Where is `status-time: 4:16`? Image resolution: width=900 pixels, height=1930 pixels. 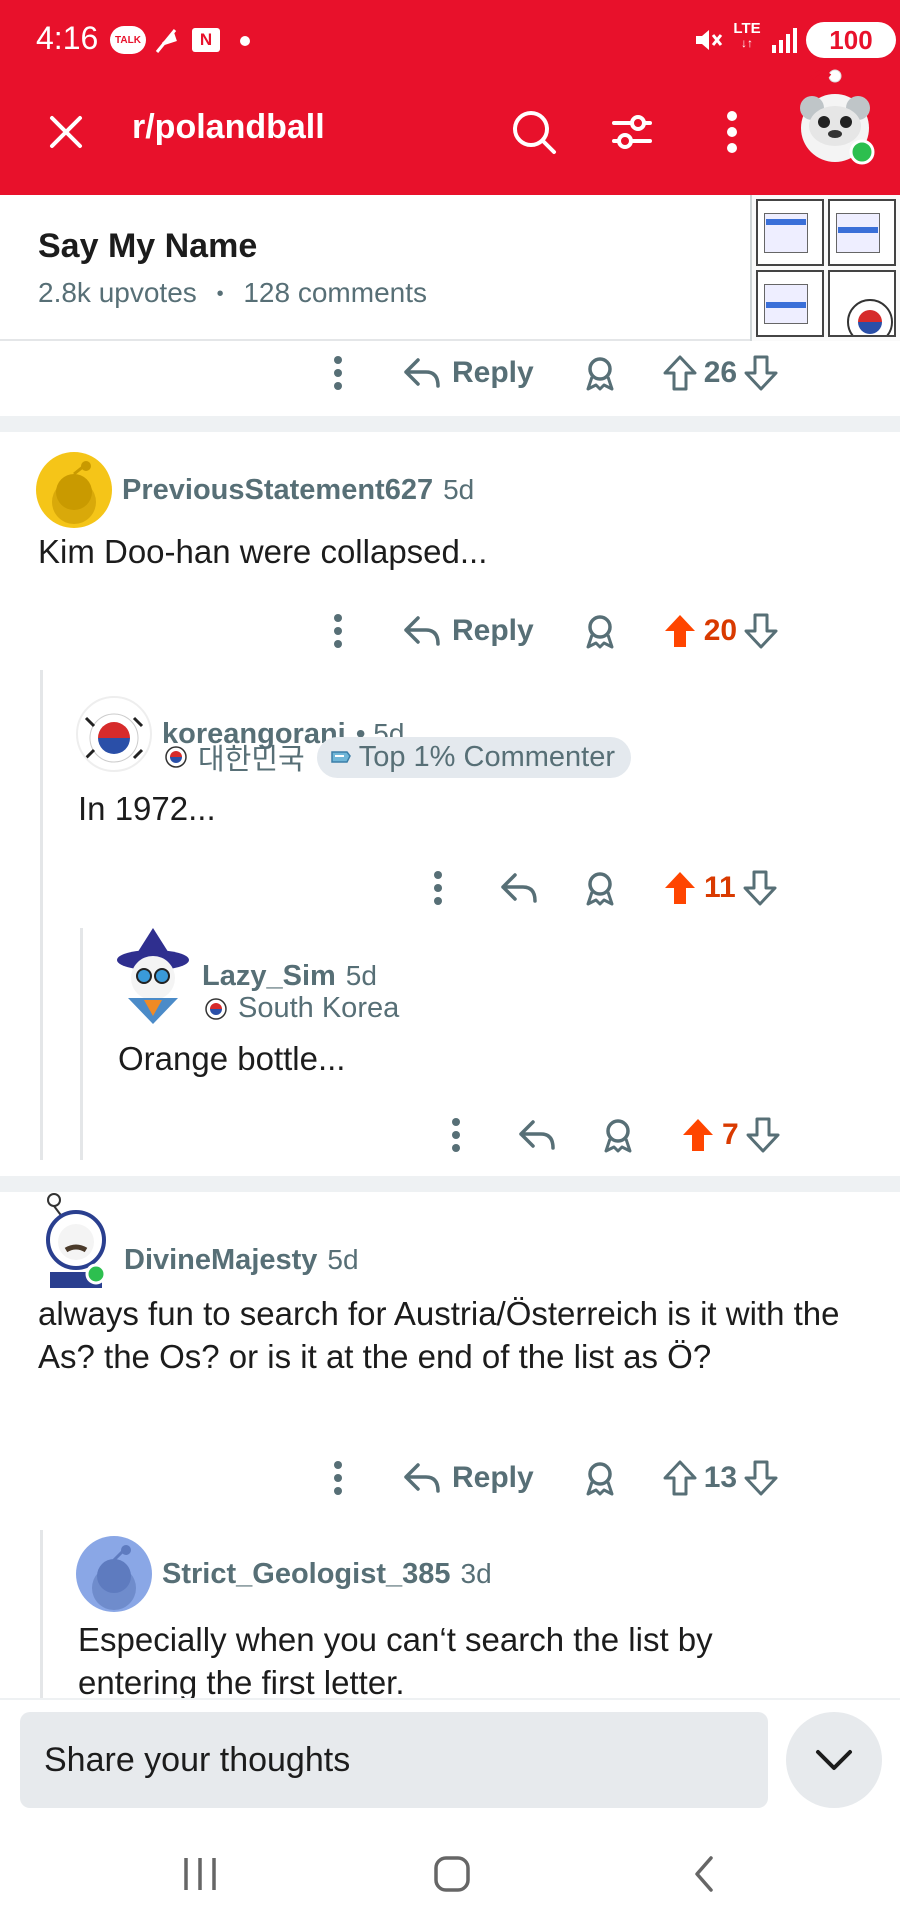 status-time: 4:16 is located at coordinates (67, 38).